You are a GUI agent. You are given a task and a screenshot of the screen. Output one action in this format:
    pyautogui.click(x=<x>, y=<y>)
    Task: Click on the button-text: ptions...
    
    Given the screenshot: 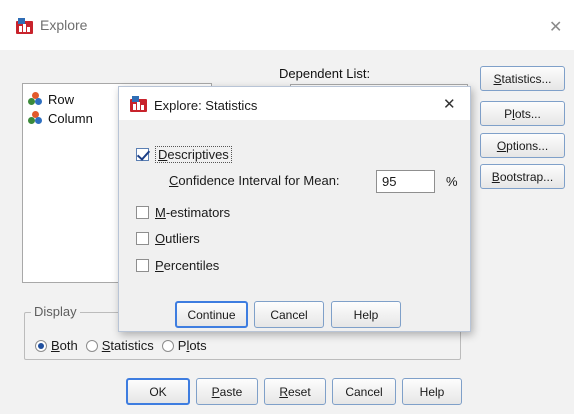 What is the action you would take?
    pyautogui.click(x=527, y=145)
    